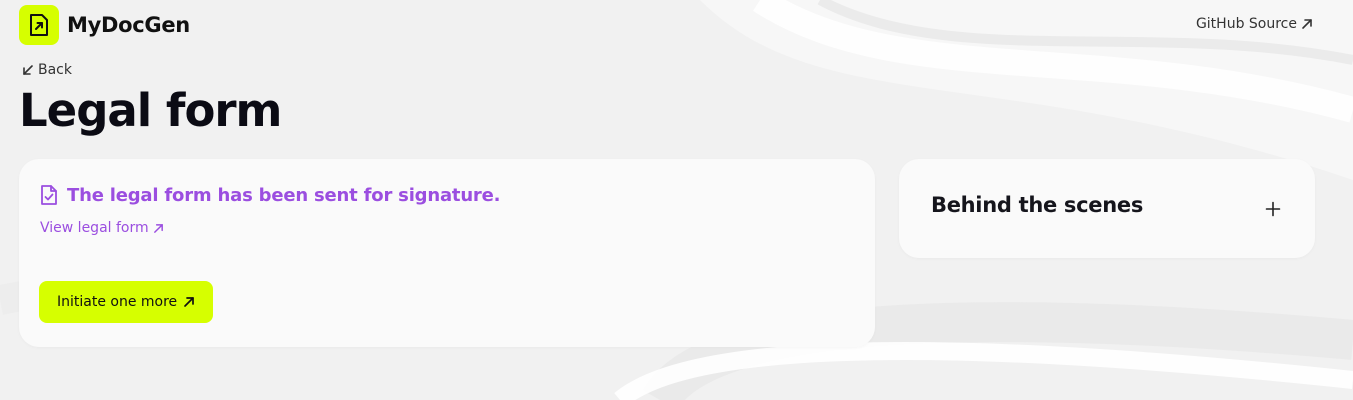 This screenshot has height=400, width=1353. I want to click on top-header: MyDocGen GitHub Source, so click(666, 25).